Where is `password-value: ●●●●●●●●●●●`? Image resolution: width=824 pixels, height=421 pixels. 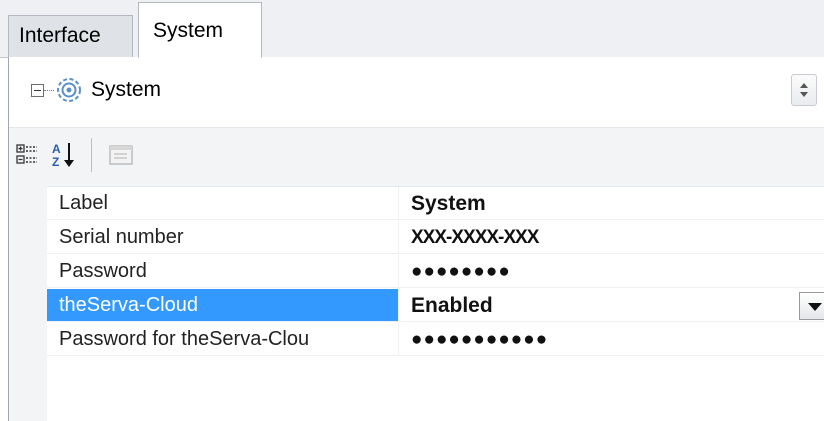
password-value: ●●●●●●●●●●● is located at coordinates (611, 339).